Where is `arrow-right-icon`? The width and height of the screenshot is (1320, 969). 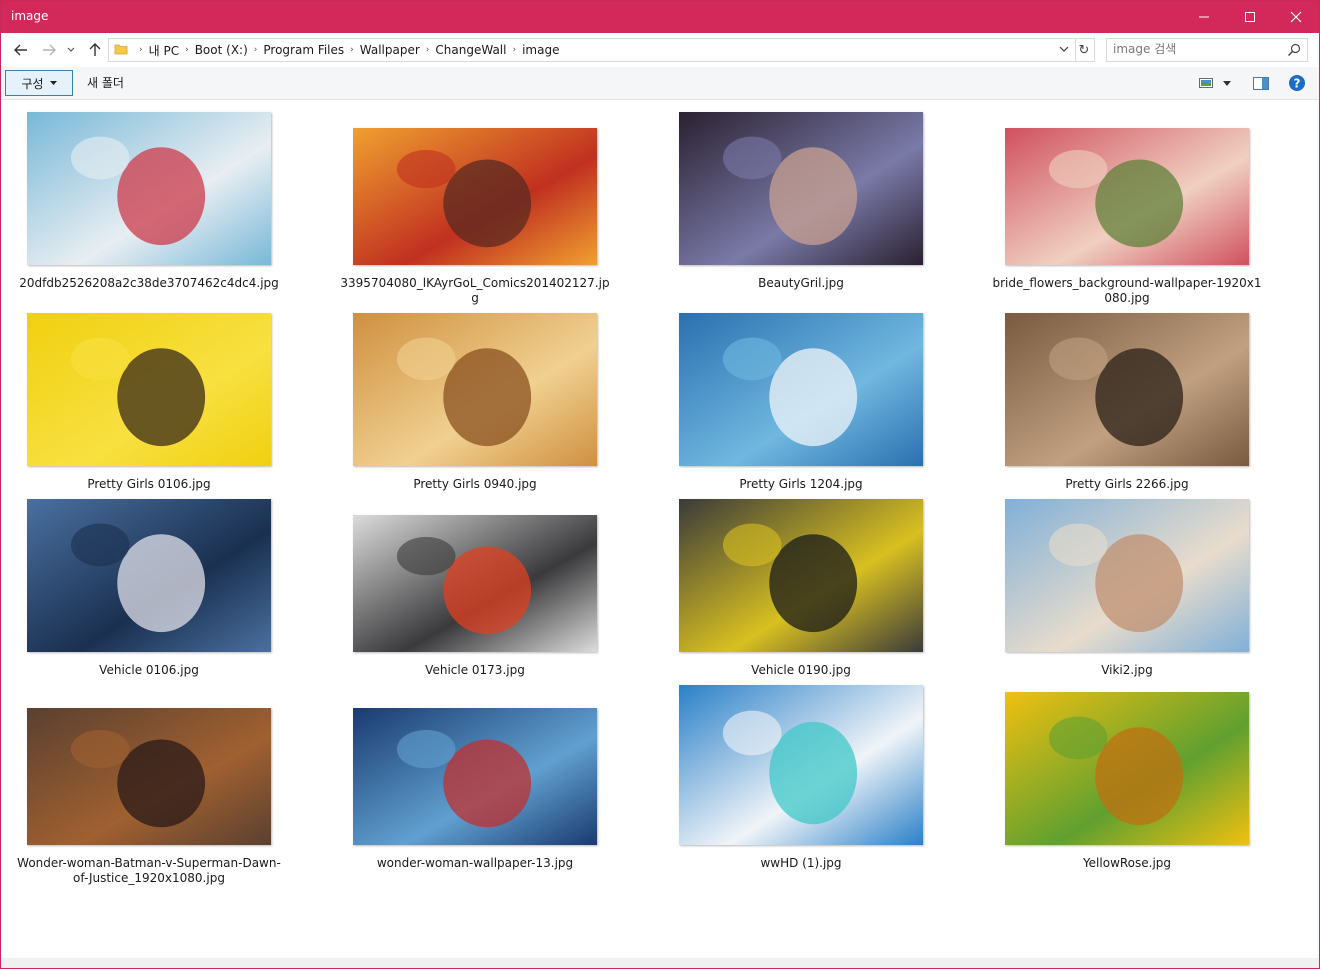
arrow-right-icon is located at coordinates (49, 50).